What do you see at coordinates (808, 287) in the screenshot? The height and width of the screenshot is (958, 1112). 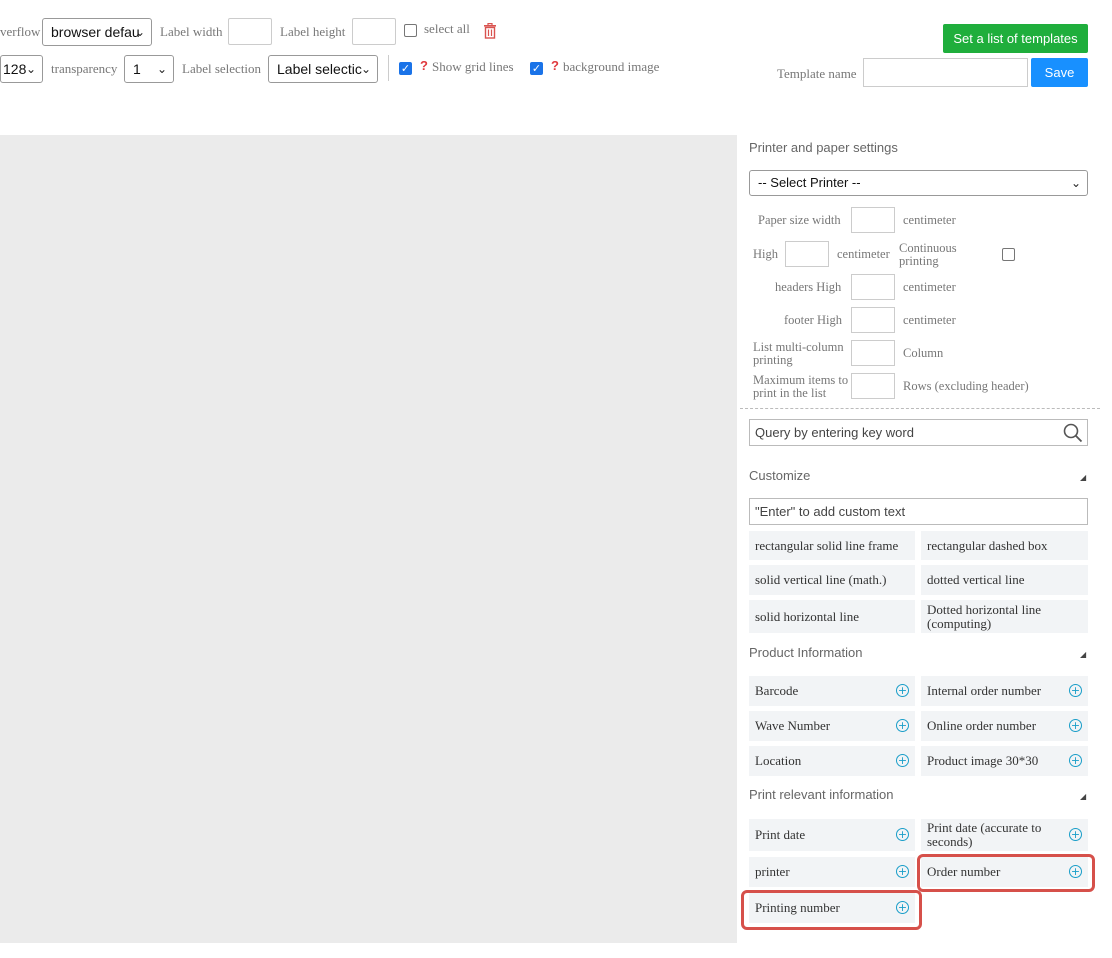 I see `headers-high-label: headers High` at bounding box center [808, 287].